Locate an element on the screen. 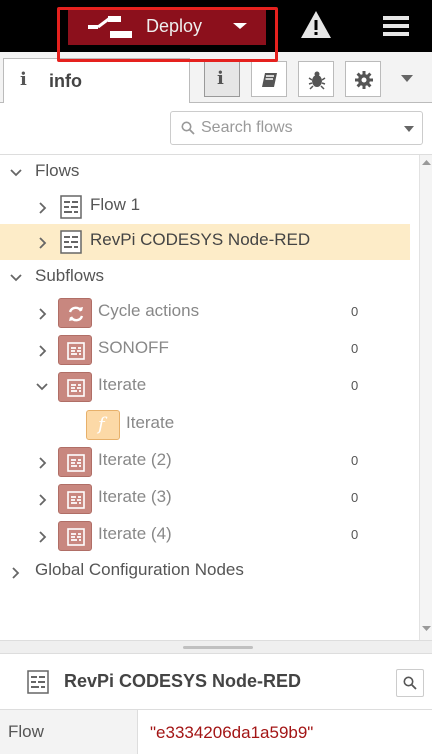  deploy-button: Deploy is located at coordinates (167, 27).